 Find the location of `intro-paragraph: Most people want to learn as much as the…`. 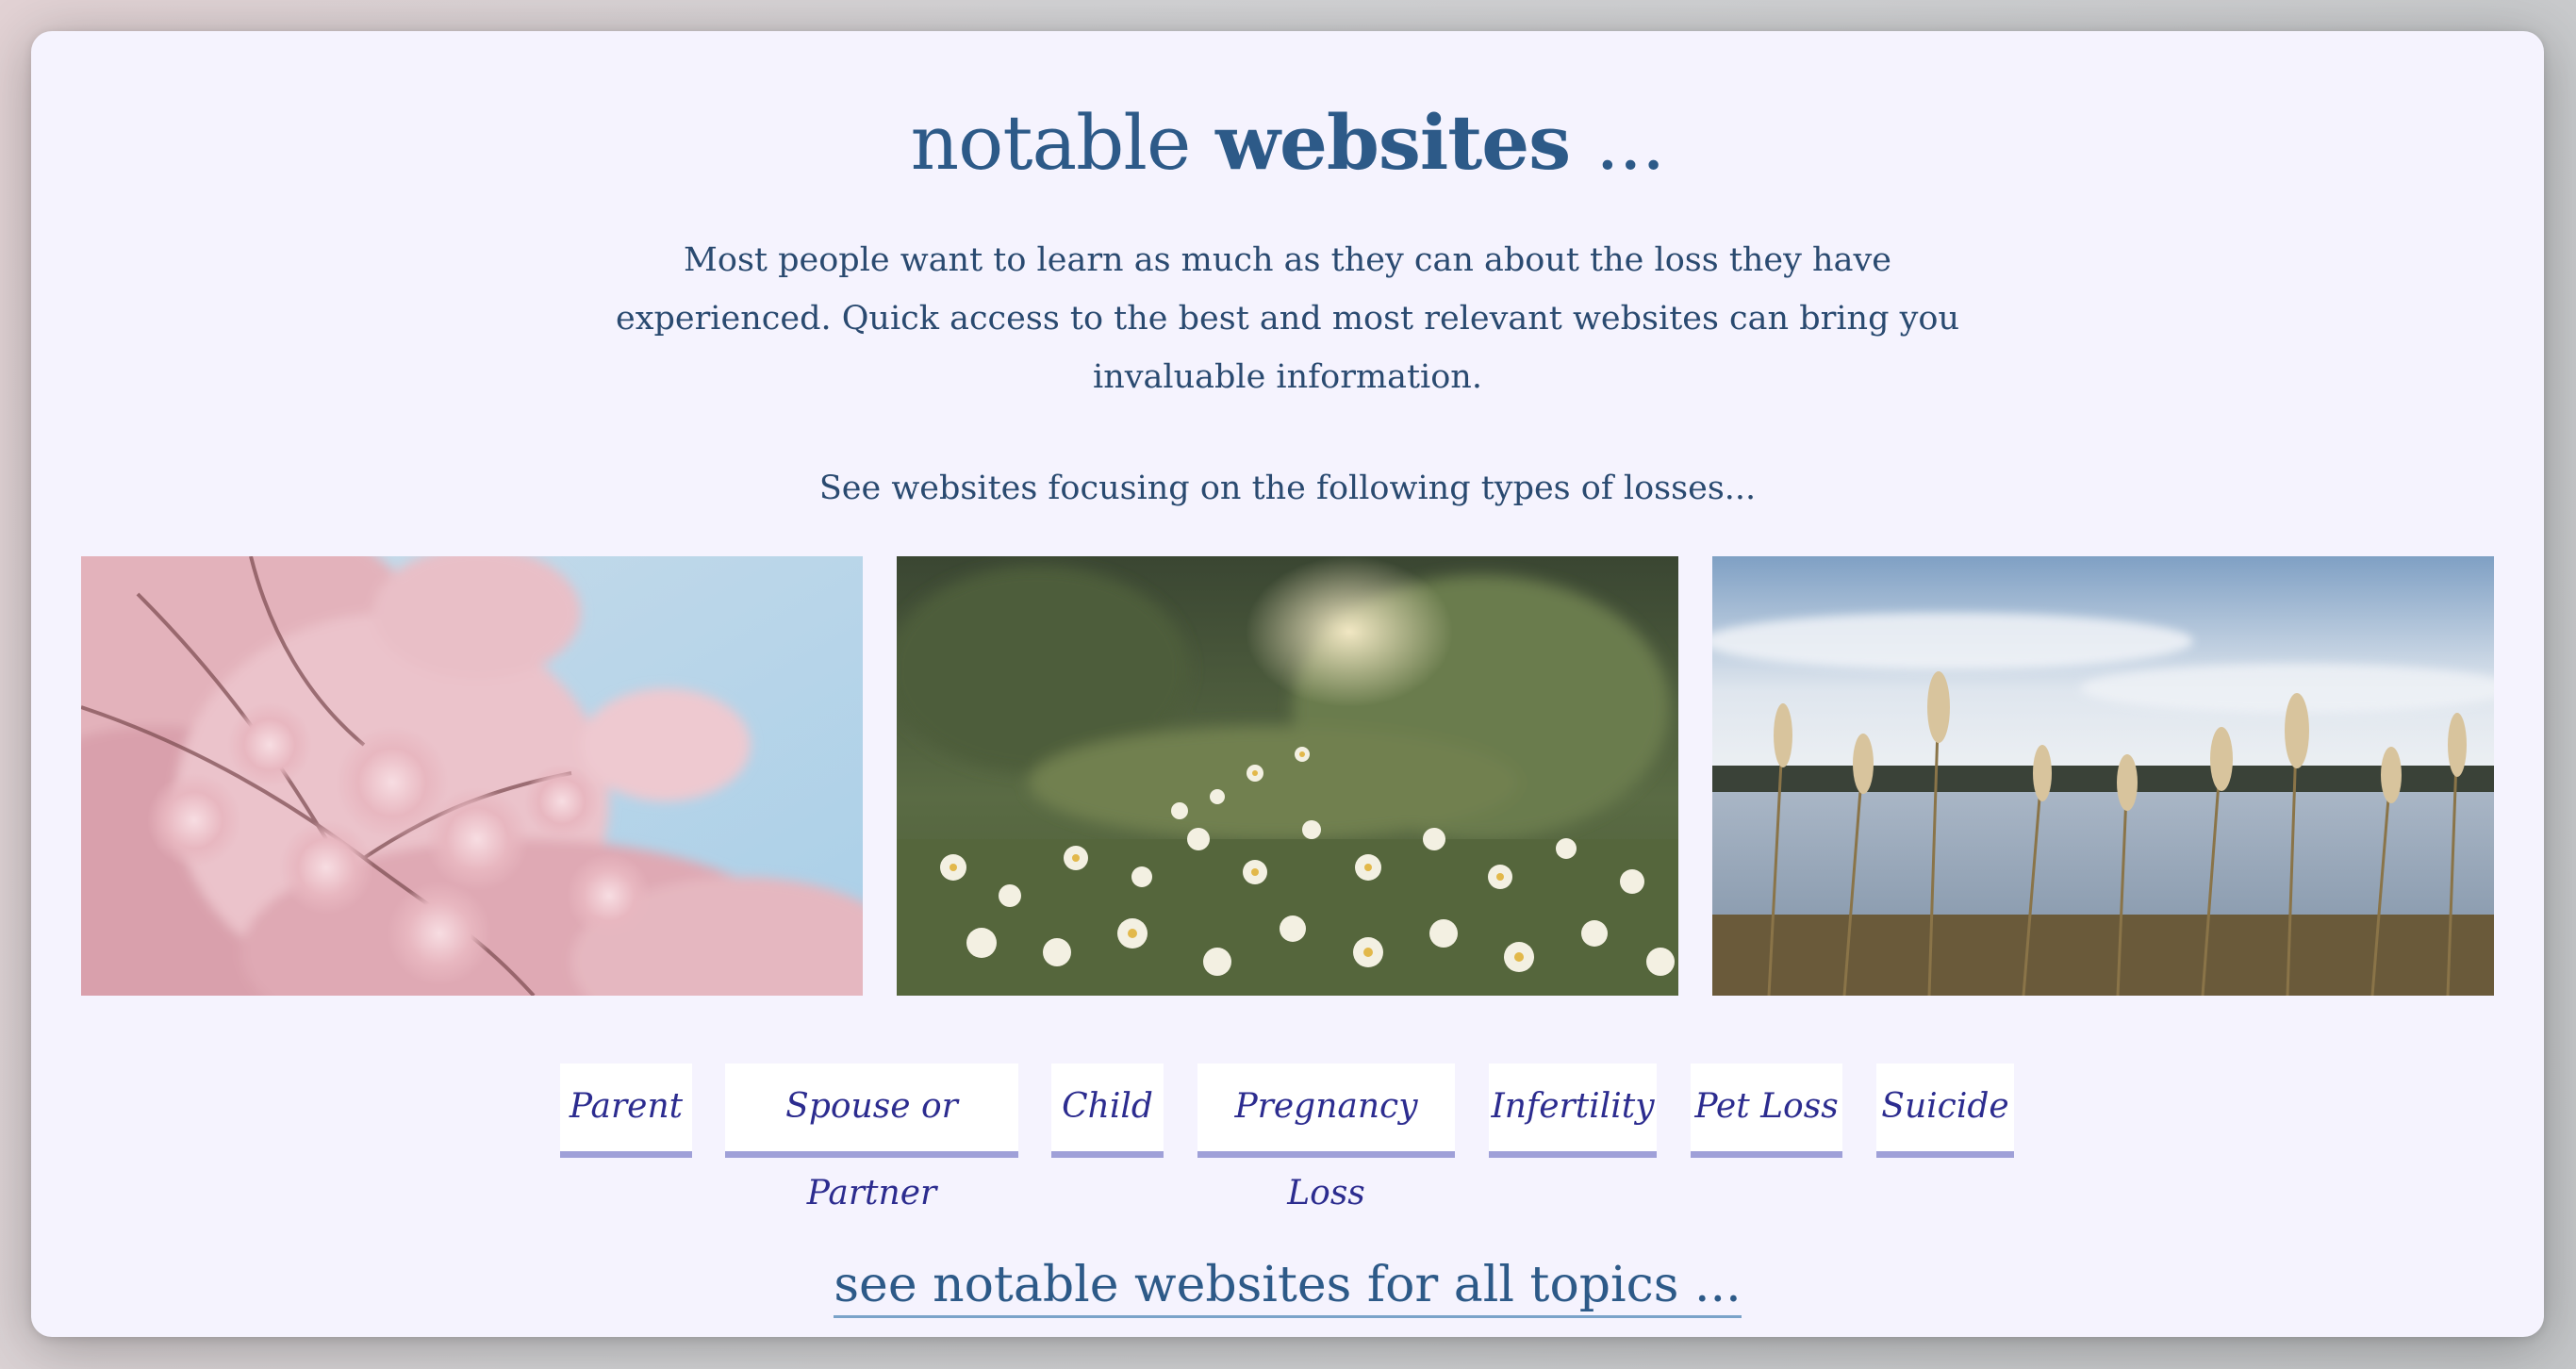

intro-paragraph: Most people want to learn as much as the… is located at coordinates (1287, 318).